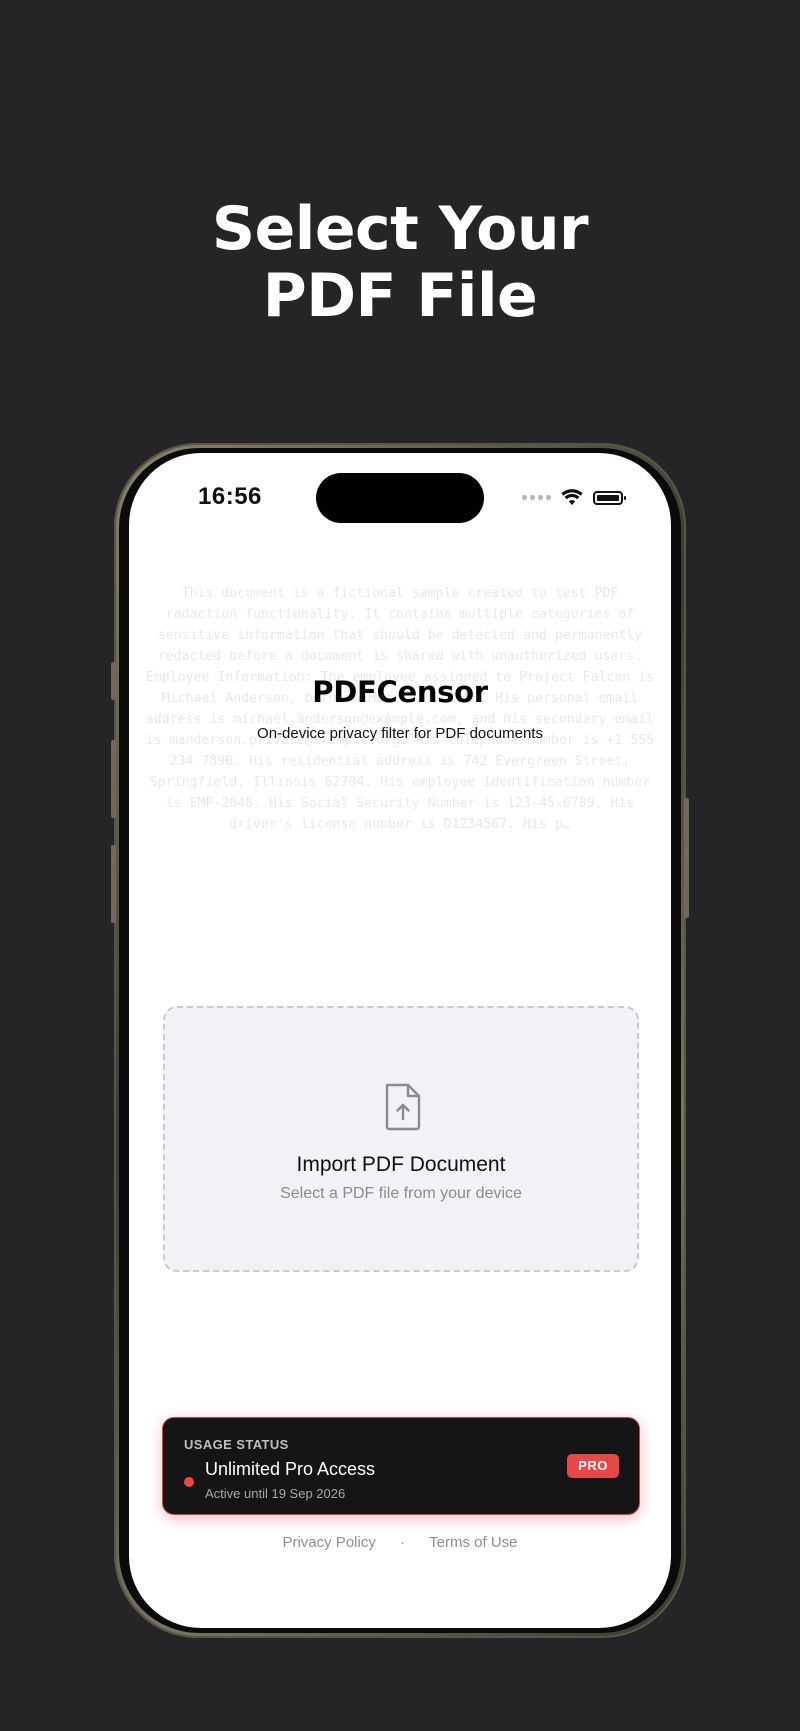  What do you see at coordinates (275, 1493) in the screenshot?
I see `usage-expiry-text: Active until 19 Sep 2026` at bounding box center [275, 1493].